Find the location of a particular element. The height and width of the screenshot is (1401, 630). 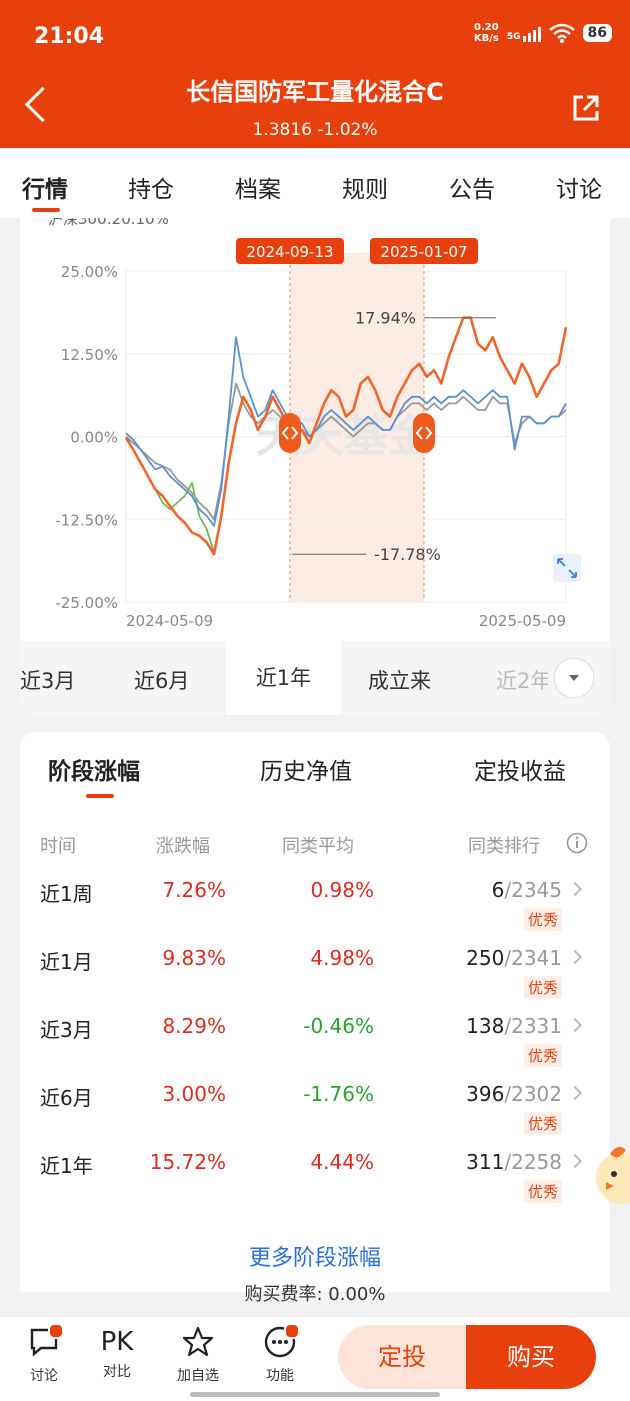

y-tick-label: -12.50% is located at coordinates (86, 520).